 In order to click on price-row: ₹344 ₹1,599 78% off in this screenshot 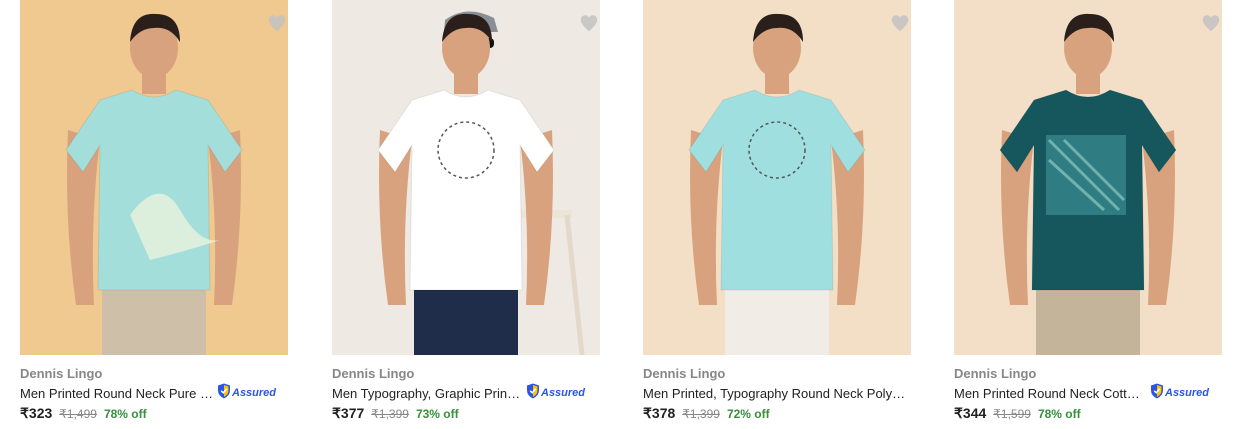, I will do `click(1017, 413)`.